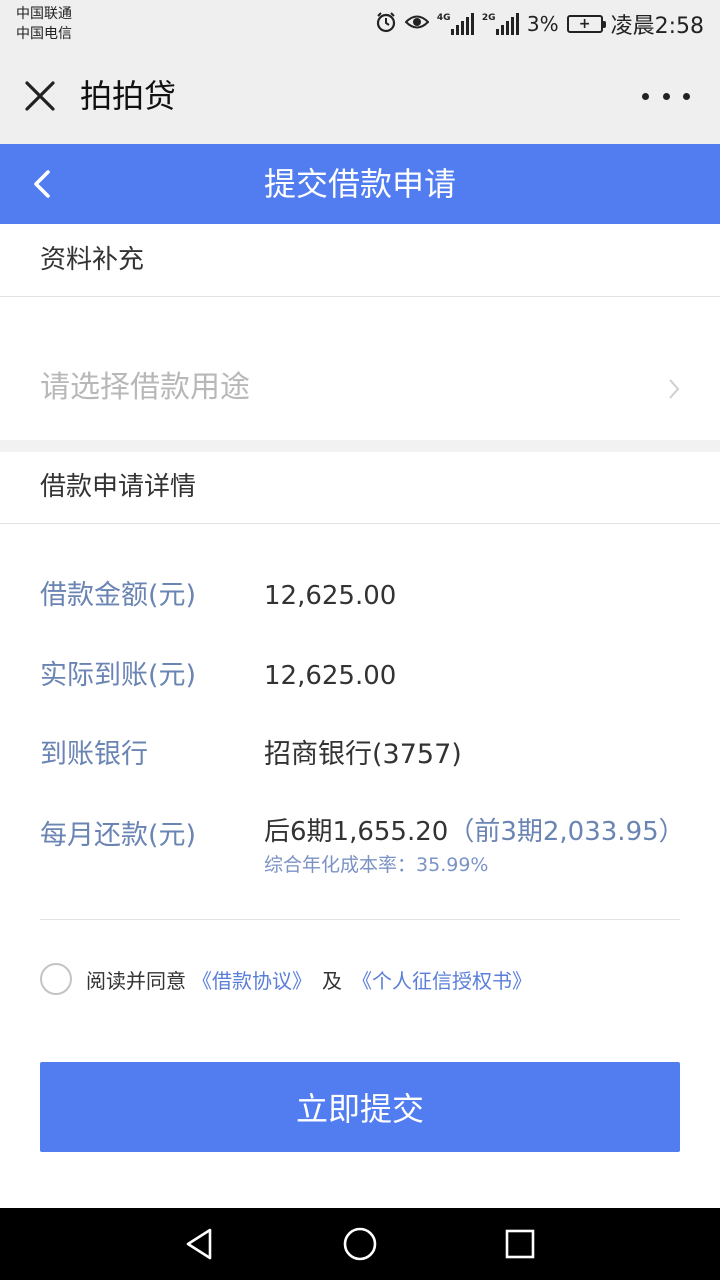 Image resolution: width=720 pixels, height=1280 pixels. Describe the element at coordinates (488, 18) in the screenshot. I see `network-type-2: 2G` at that location.